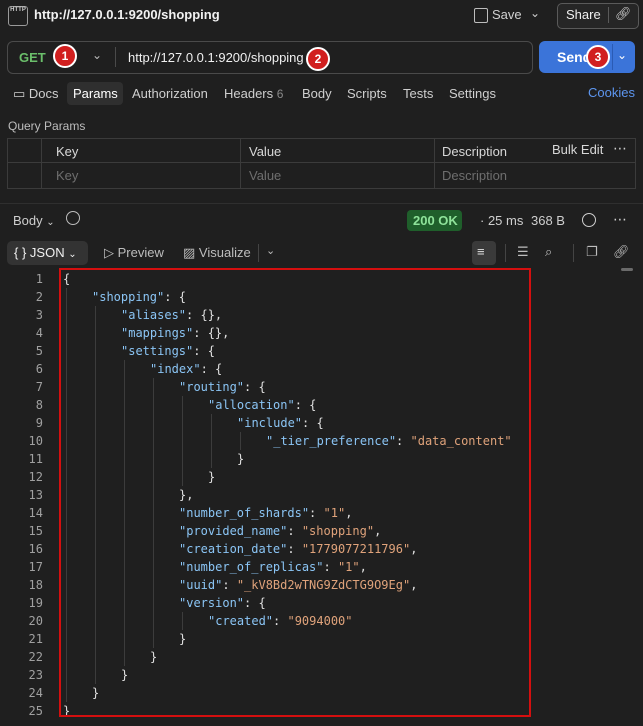 The height and width of the screenshot is (726, 643). What do you see at coordinates (95, 93) in the screenshot?
I see `tab-params: Params` at bounding box center [95, 93].